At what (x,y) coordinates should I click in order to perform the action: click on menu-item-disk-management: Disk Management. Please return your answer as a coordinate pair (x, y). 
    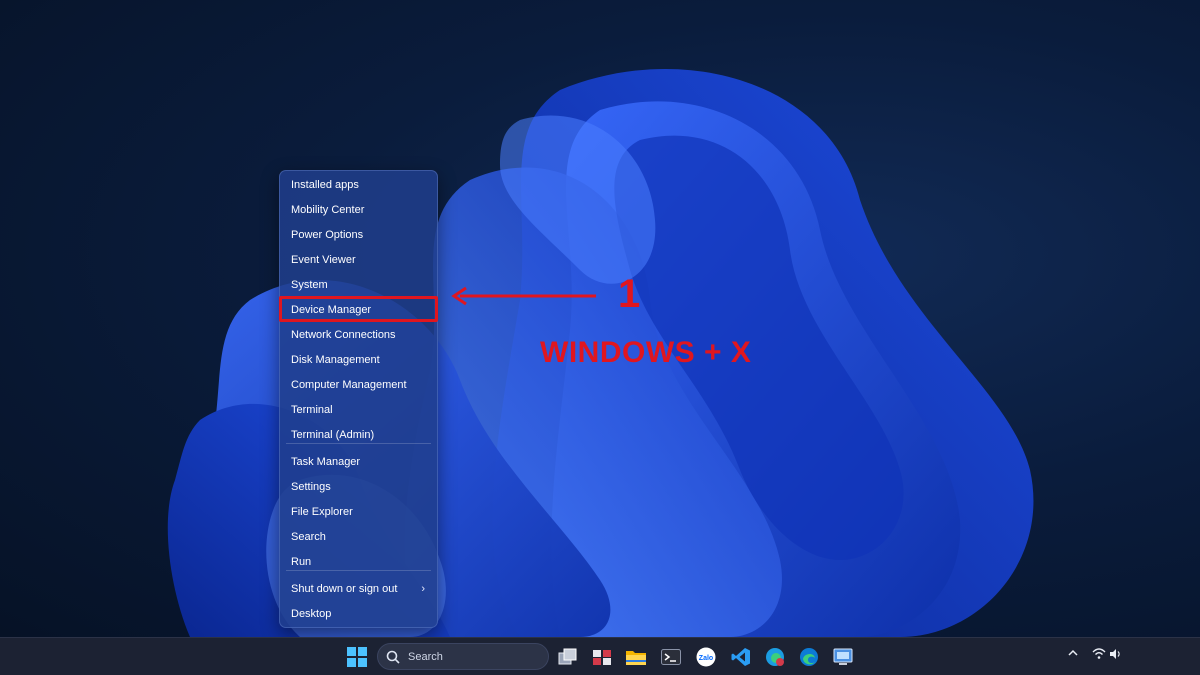
    Looking at the image, I should click on (358, 359).